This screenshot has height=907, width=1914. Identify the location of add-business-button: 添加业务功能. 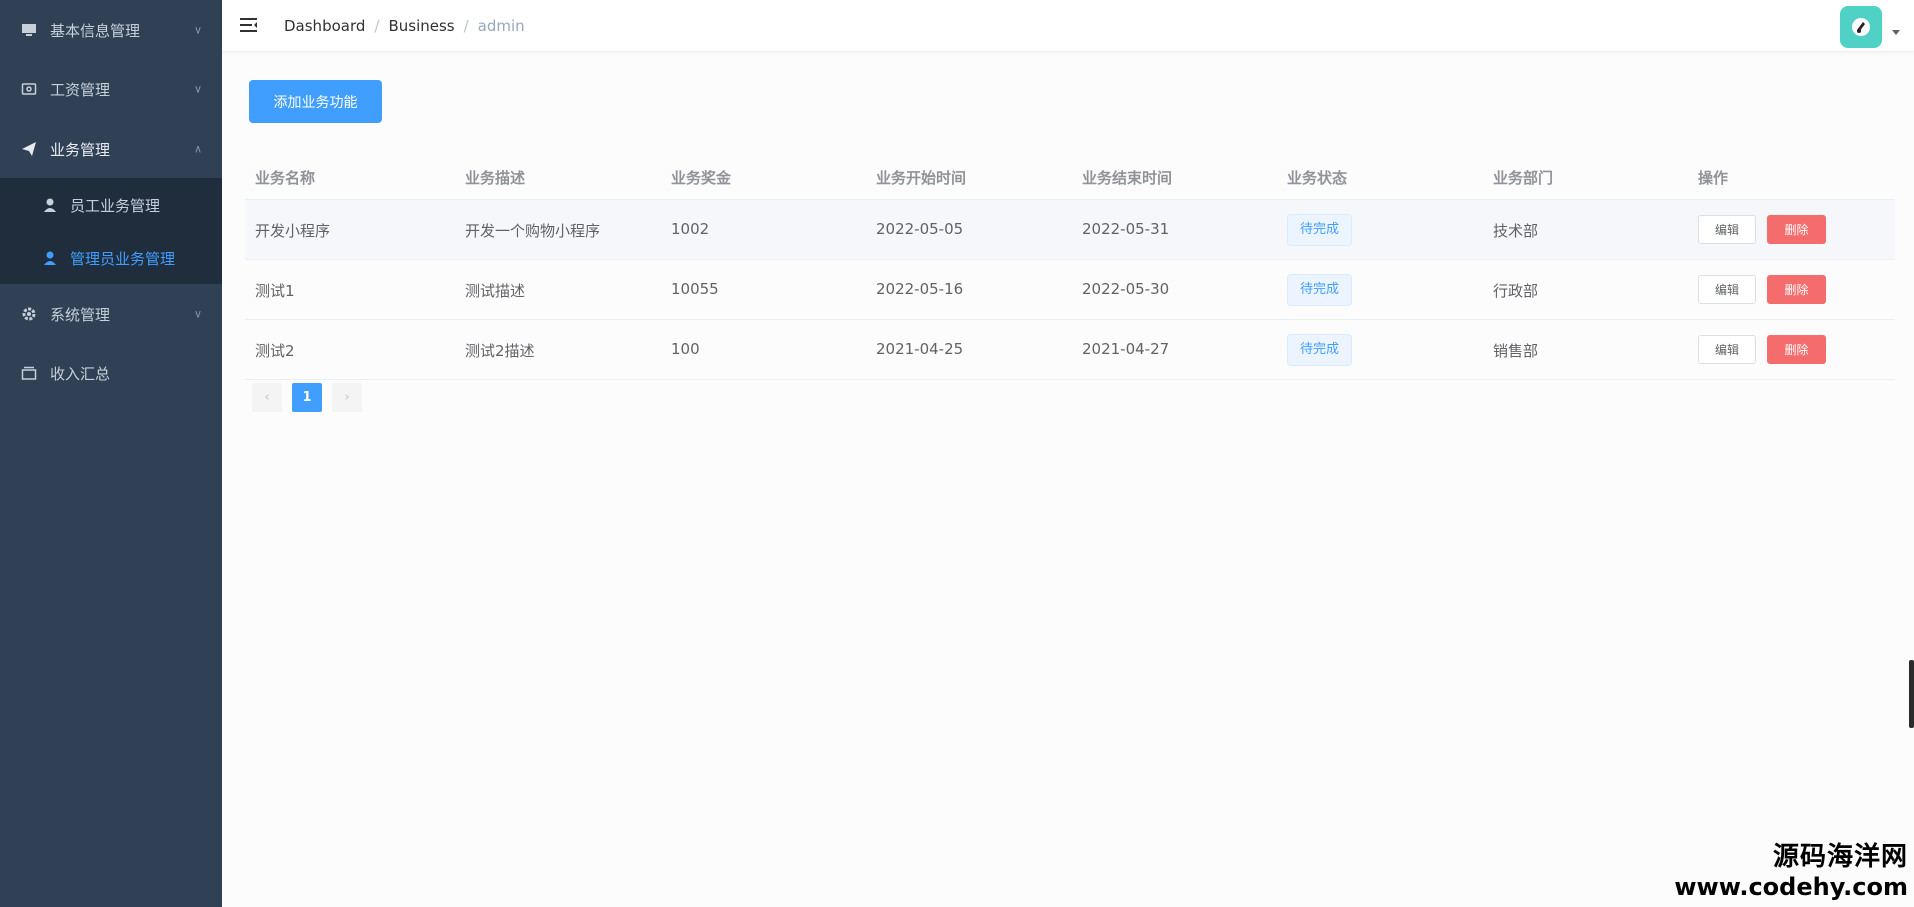
(315, 101).